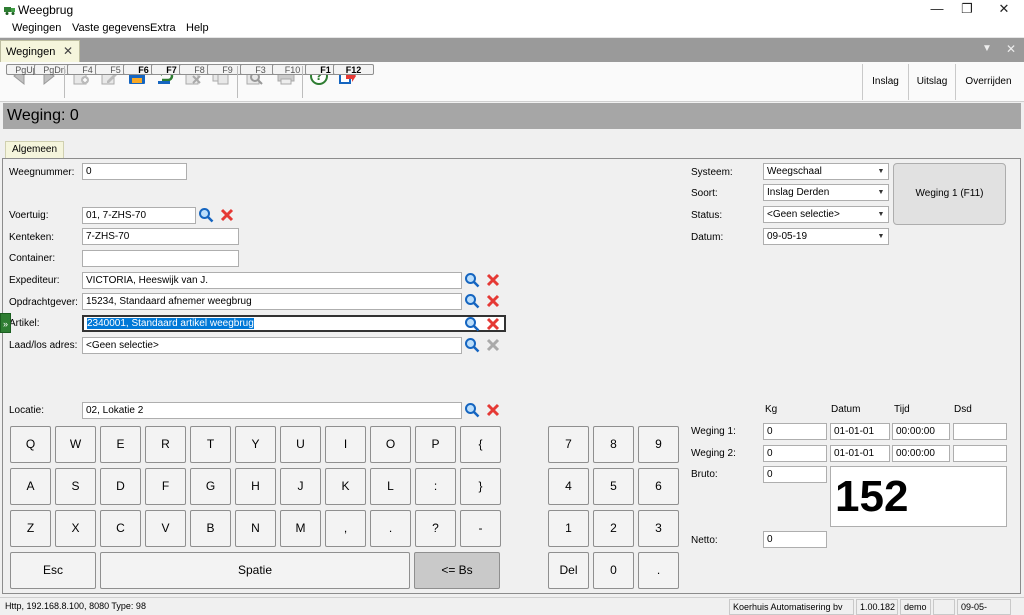 The height and width of the screenshot is (615, 1024). What do you see at coordinates (1011, 49) in the screenshot?
I see `tabstrip-close-icon: ✕` at bounding box center [1011, 49].